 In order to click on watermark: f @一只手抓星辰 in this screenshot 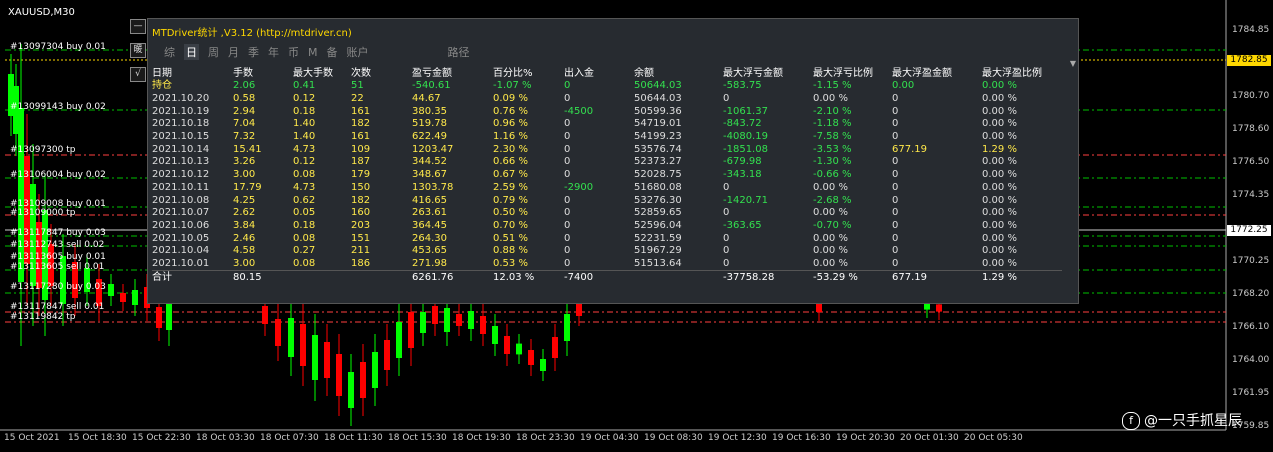, I will do `click(1182, 420)`.